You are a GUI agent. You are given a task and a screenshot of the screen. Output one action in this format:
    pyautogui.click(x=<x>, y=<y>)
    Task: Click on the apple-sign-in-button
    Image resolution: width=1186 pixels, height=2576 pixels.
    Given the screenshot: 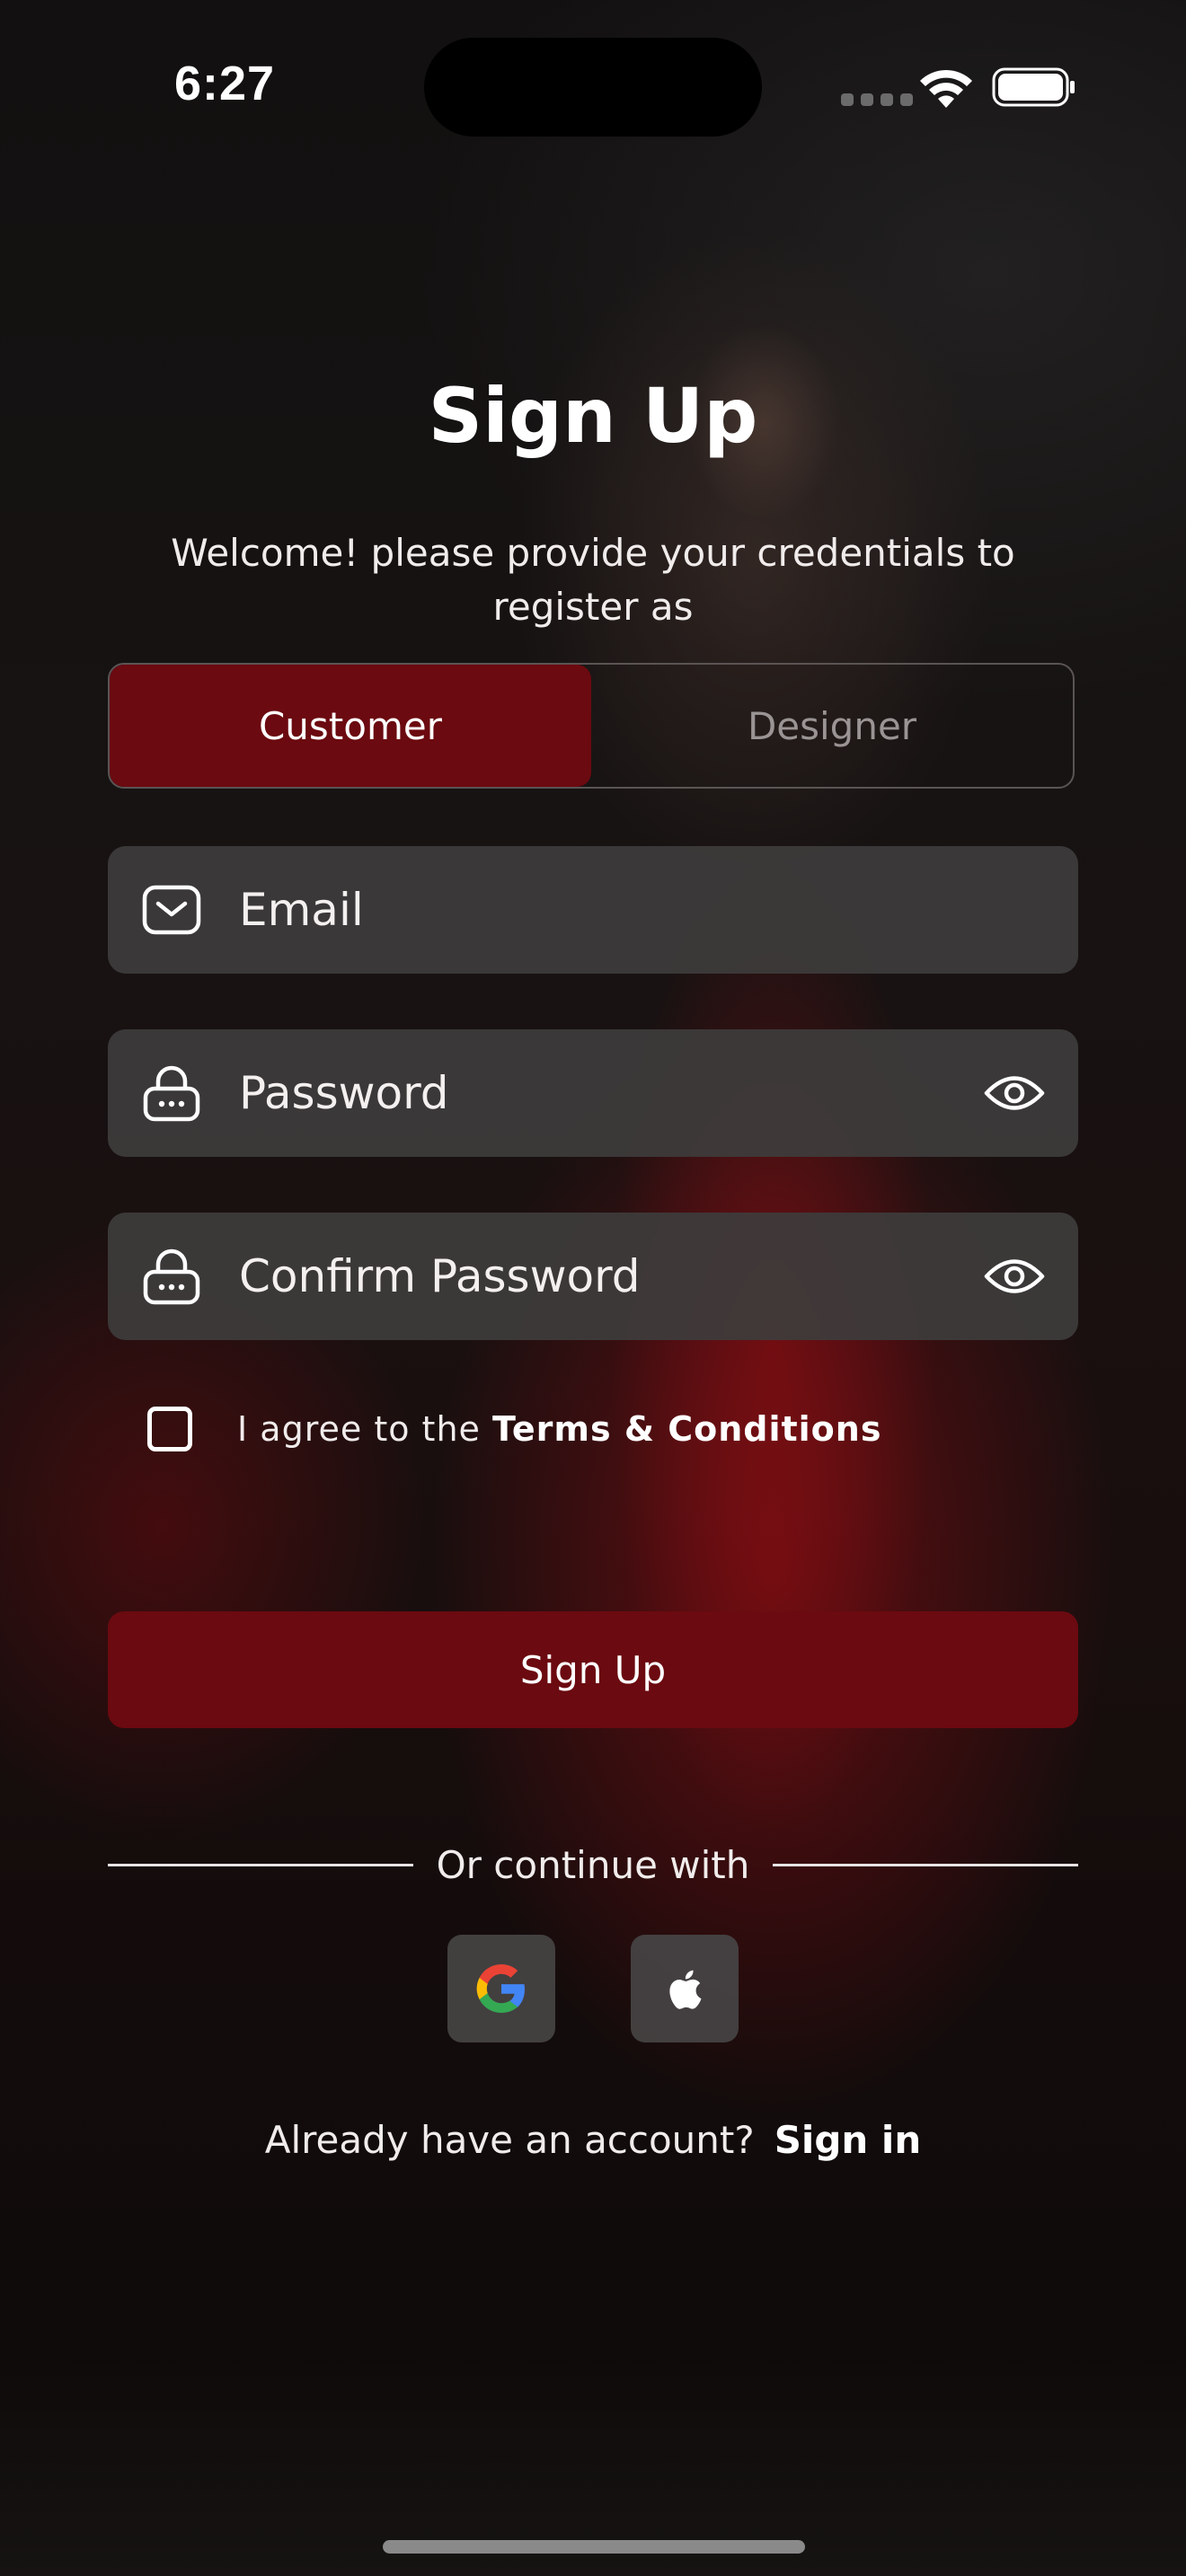 What is the action you would take?
    pyautogui.click(x=685, y=1988)
    